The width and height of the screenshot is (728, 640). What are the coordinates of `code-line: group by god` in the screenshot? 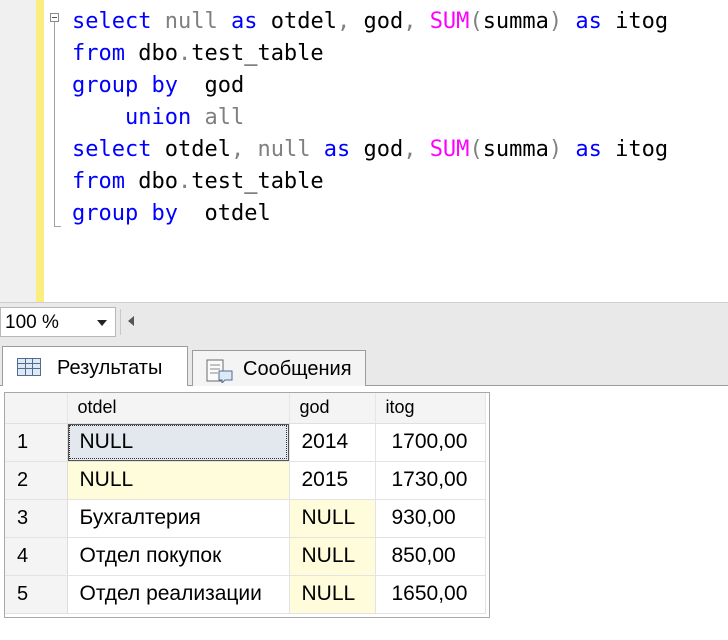 It's located at (370, 86).